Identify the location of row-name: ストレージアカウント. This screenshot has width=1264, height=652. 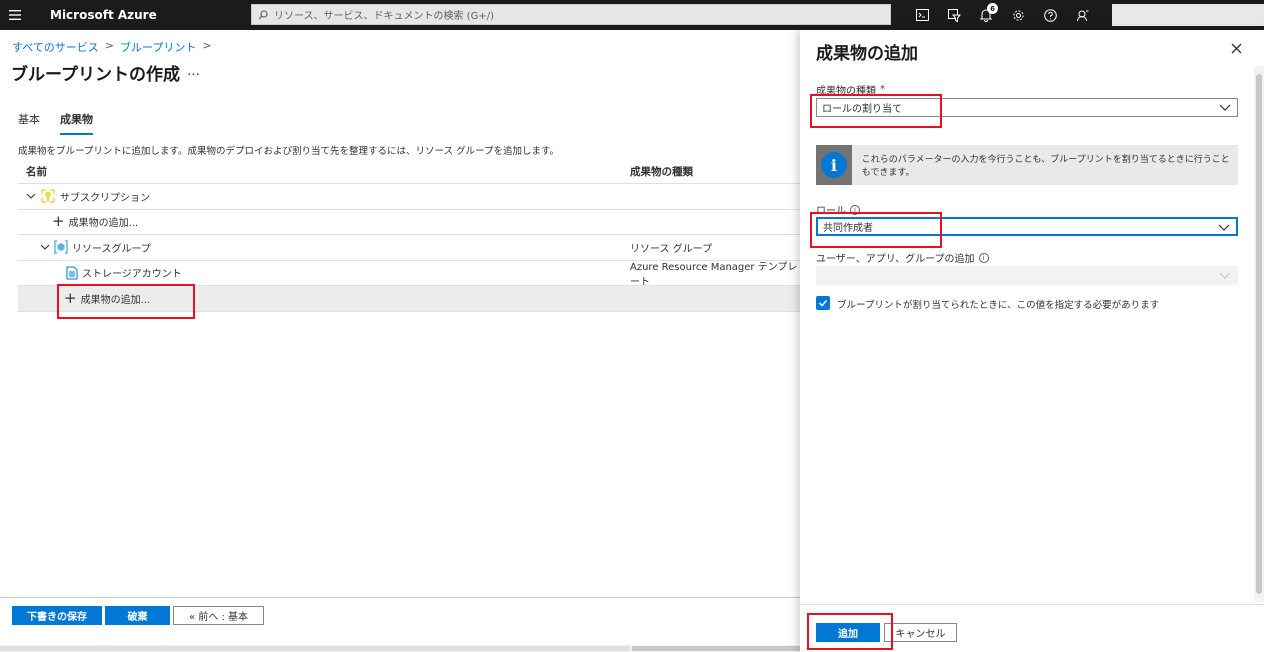
(124, 272).